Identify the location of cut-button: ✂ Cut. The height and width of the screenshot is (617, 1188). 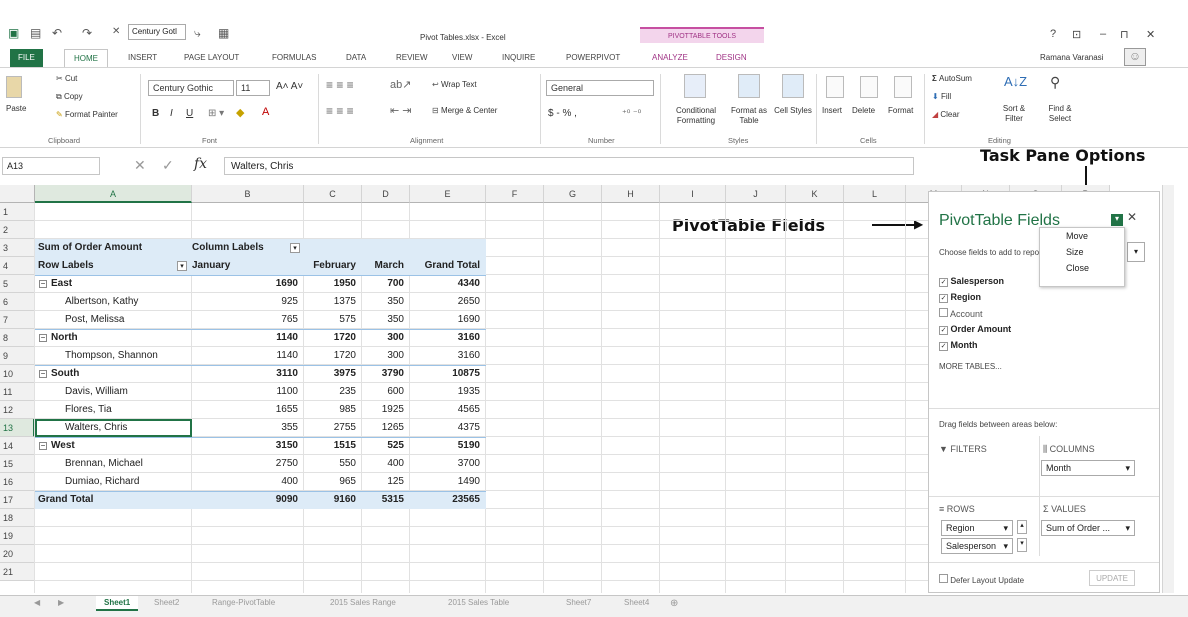
(66, 78).